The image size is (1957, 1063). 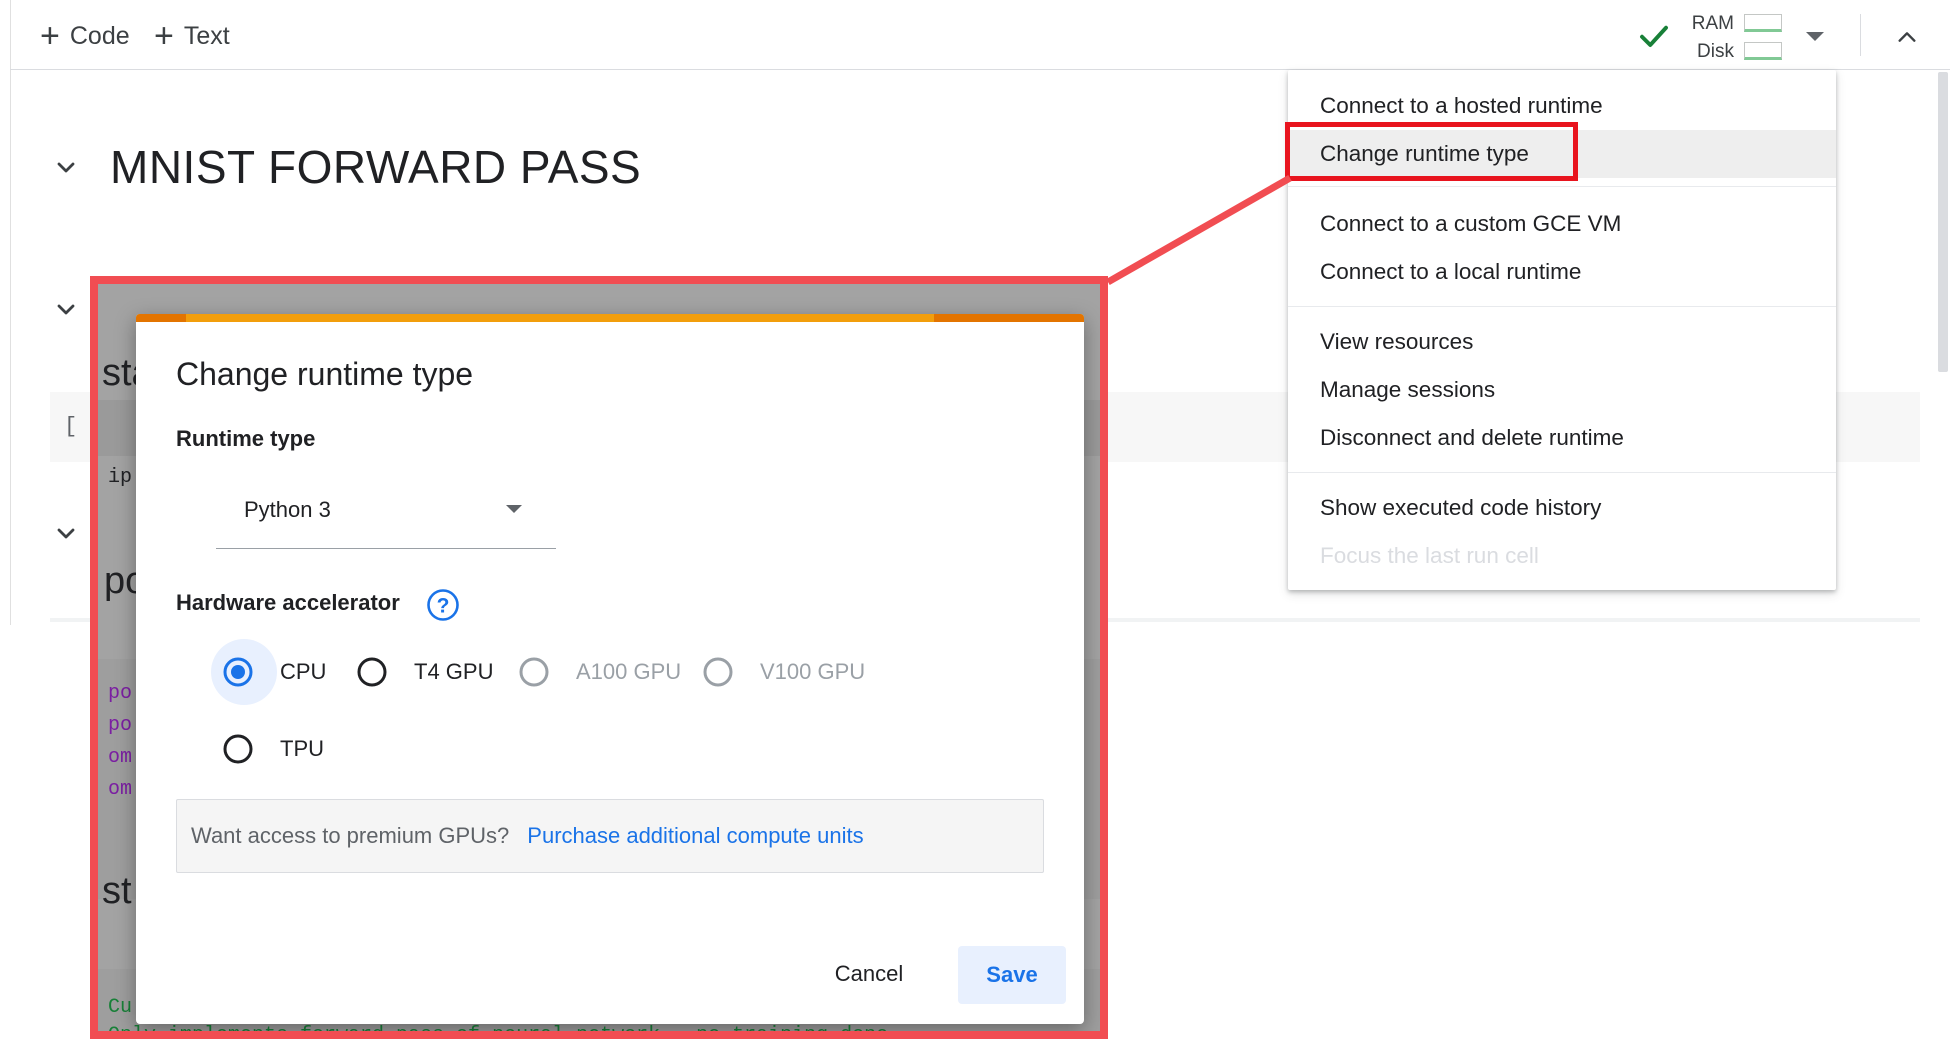 What do you see at coordinates (10, 312) in the screenshot?
I see `notebook-left-border` at bounding box center [10, 312].